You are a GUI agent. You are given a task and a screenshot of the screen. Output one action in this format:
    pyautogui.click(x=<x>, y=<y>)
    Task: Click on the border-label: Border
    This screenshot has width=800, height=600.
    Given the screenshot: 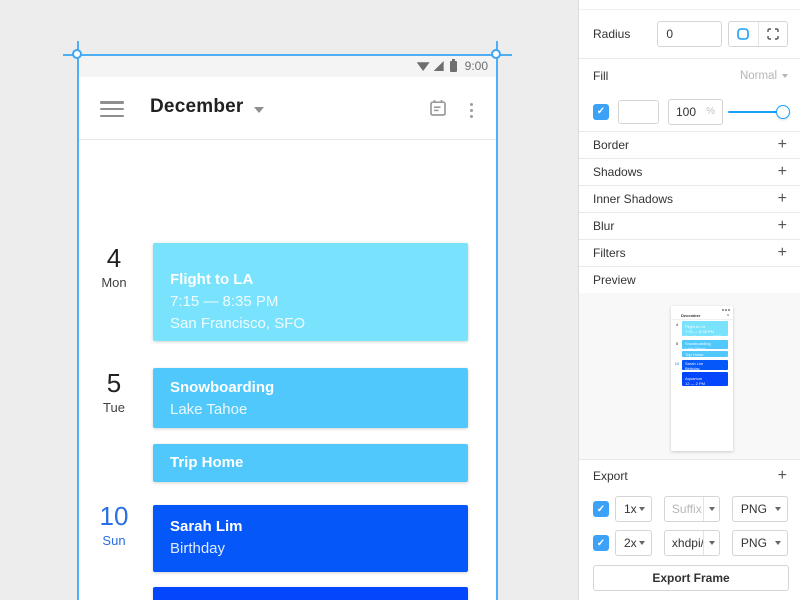 What is the action you would take?
    pyautogui.click(x=611, y=145)
    